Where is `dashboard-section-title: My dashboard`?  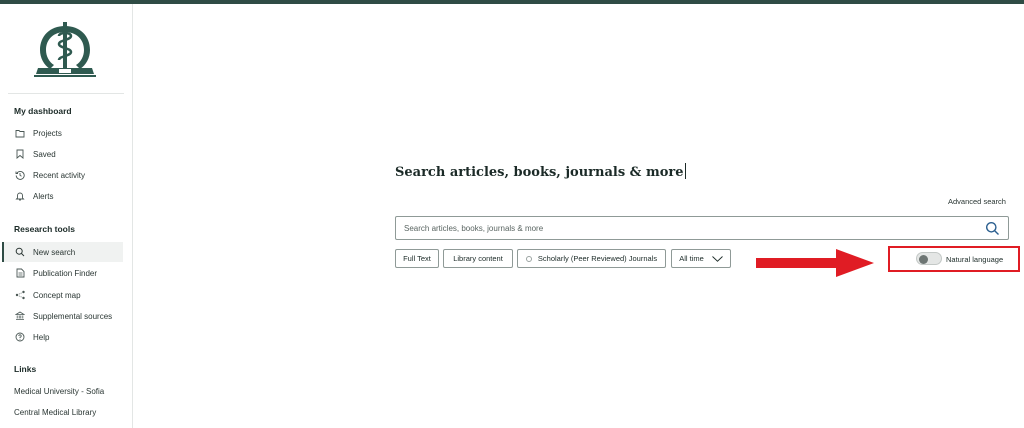
dashboard-section-title: My dashboard is located at coordinates (43, 111).